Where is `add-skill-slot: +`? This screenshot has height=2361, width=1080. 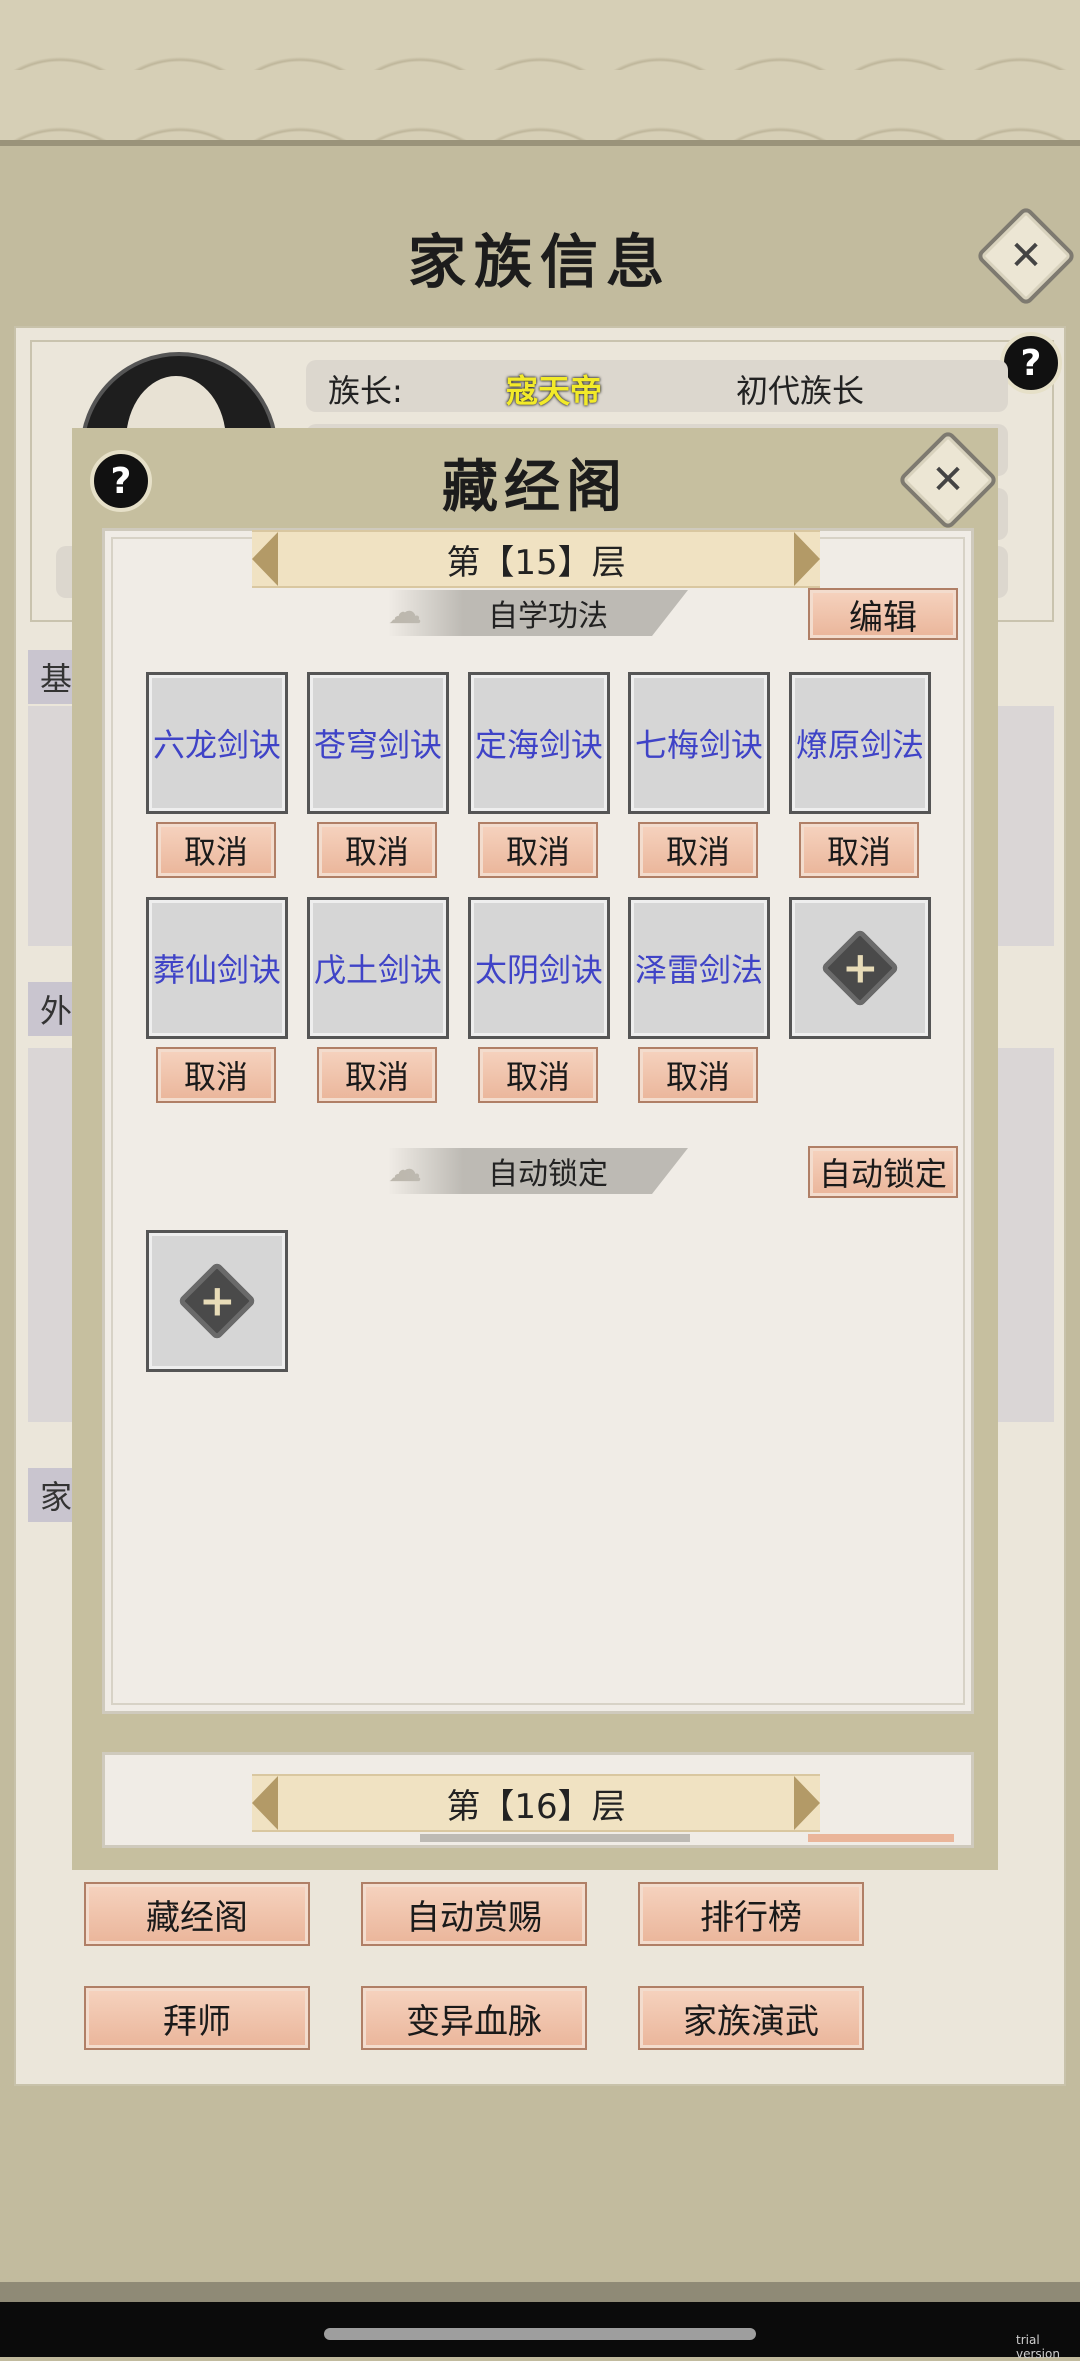 add-skill-slot: + is located at coordinates (860, 968).